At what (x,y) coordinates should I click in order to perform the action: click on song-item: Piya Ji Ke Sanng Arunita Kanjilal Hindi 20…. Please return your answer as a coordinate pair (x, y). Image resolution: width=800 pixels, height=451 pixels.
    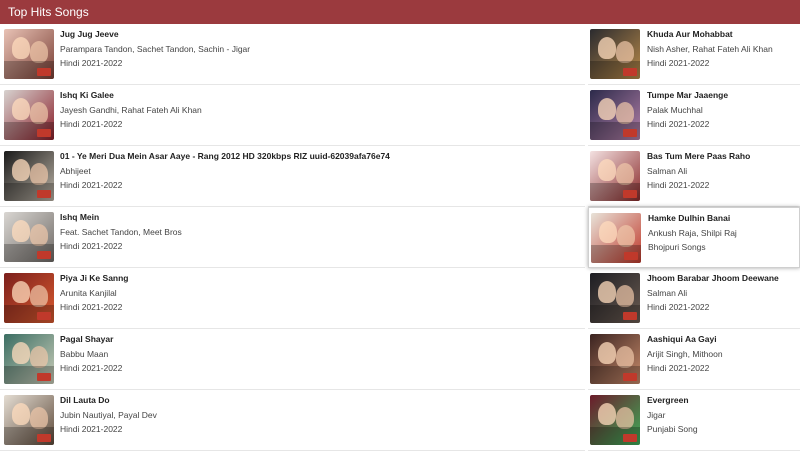
    Looking at the image, I should click on (292, 298).